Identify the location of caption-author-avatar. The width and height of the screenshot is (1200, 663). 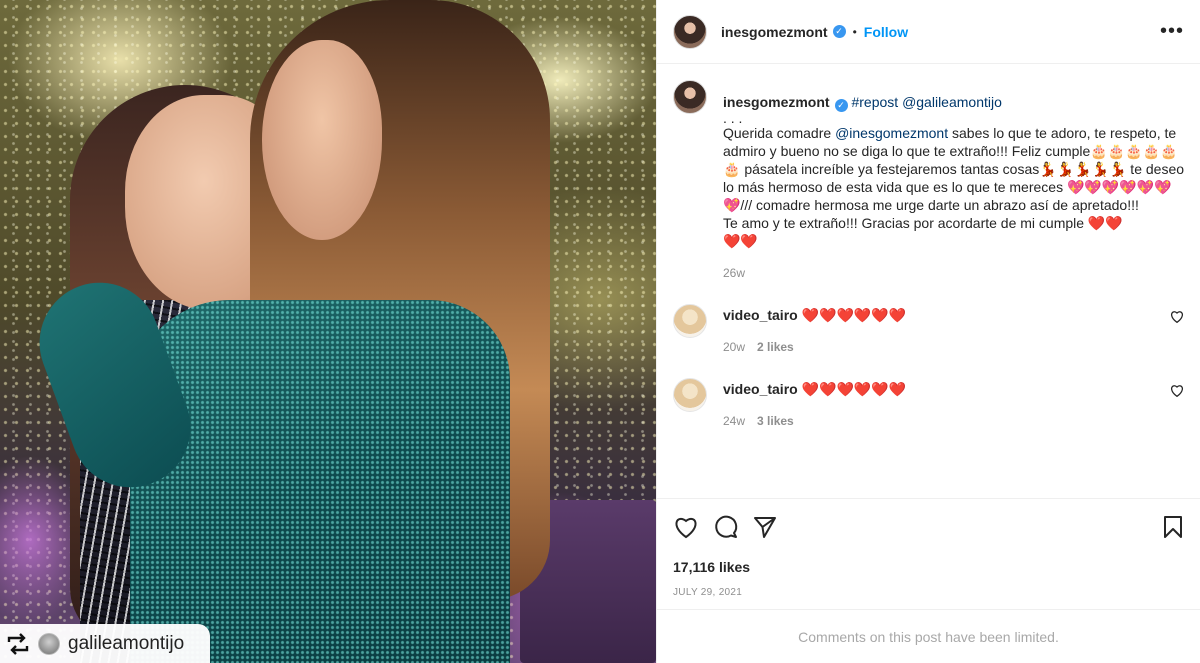
(690, 97).